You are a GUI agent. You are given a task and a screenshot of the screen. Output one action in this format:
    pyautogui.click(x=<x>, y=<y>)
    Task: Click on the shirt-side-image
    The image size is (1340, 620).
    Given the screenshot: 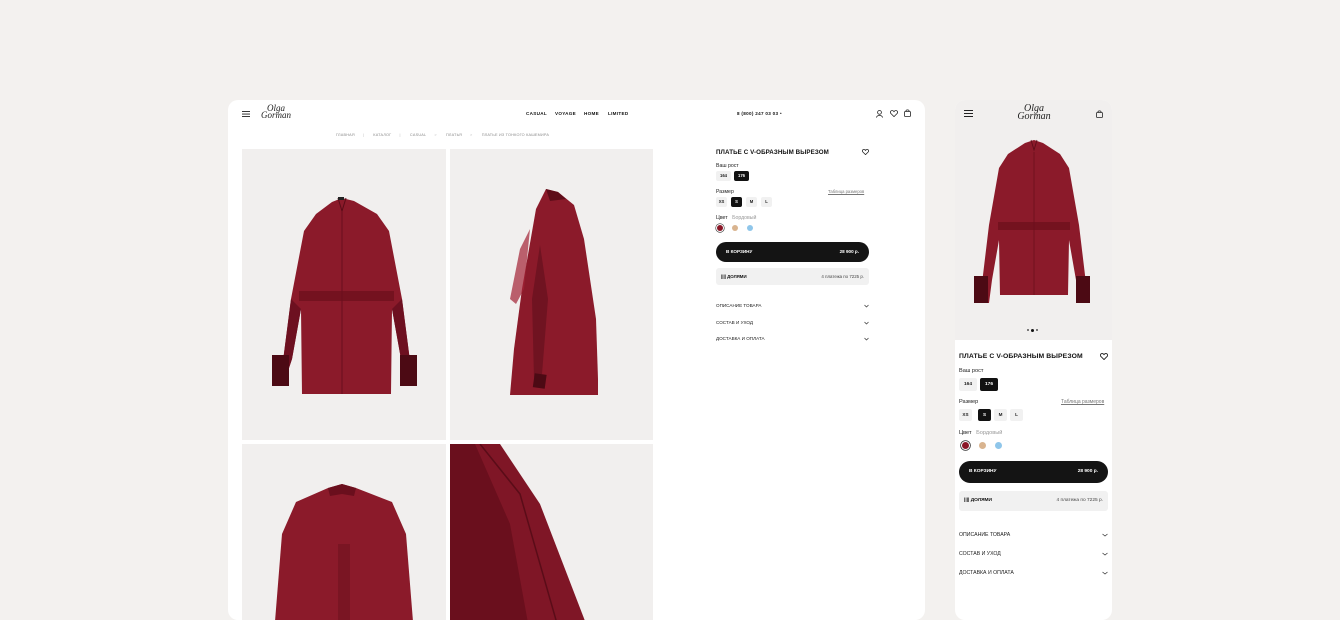 What is the action you would take?
    pyautogui.click(x=554, y=292)
    